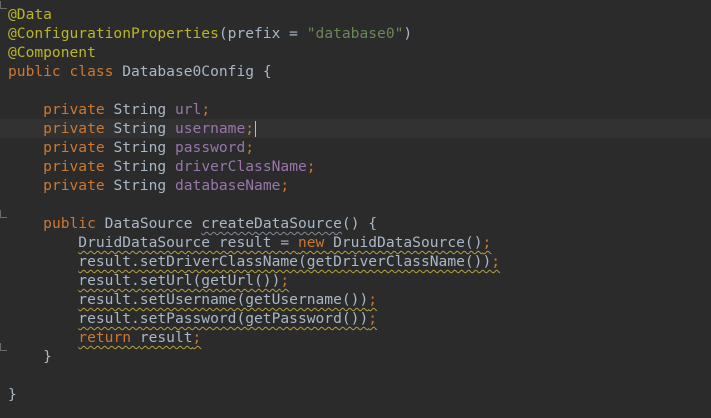  Describe the element at coordinates (355, 71) in the screenshot. I see `code-line: public class Database0Config {` at that location.